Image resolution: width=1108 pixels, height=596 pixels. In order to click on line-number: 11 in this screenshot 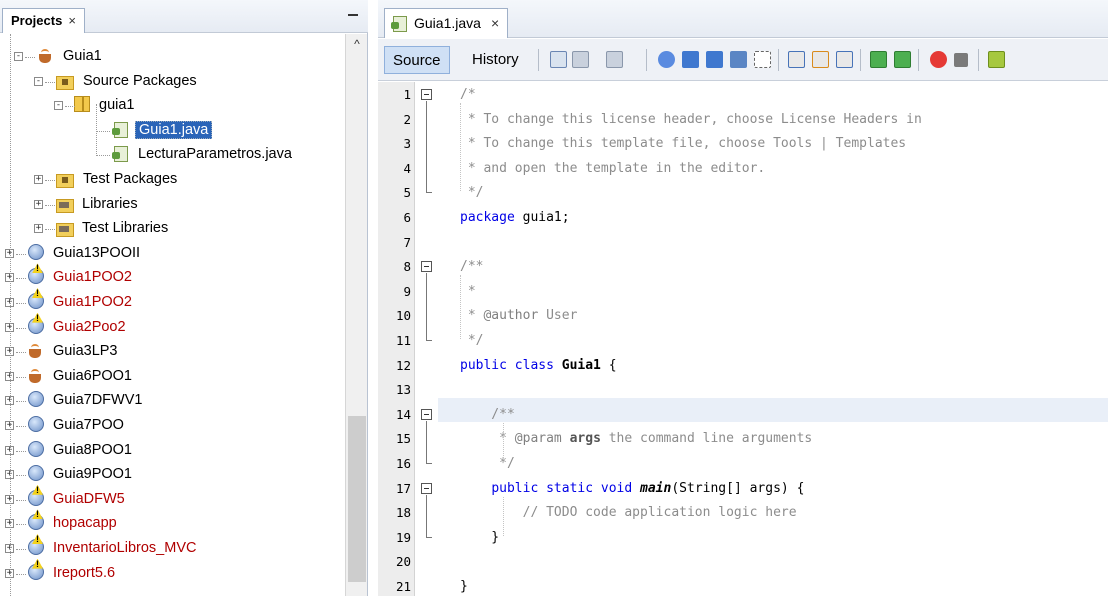, I will do `click(403, 340)`.